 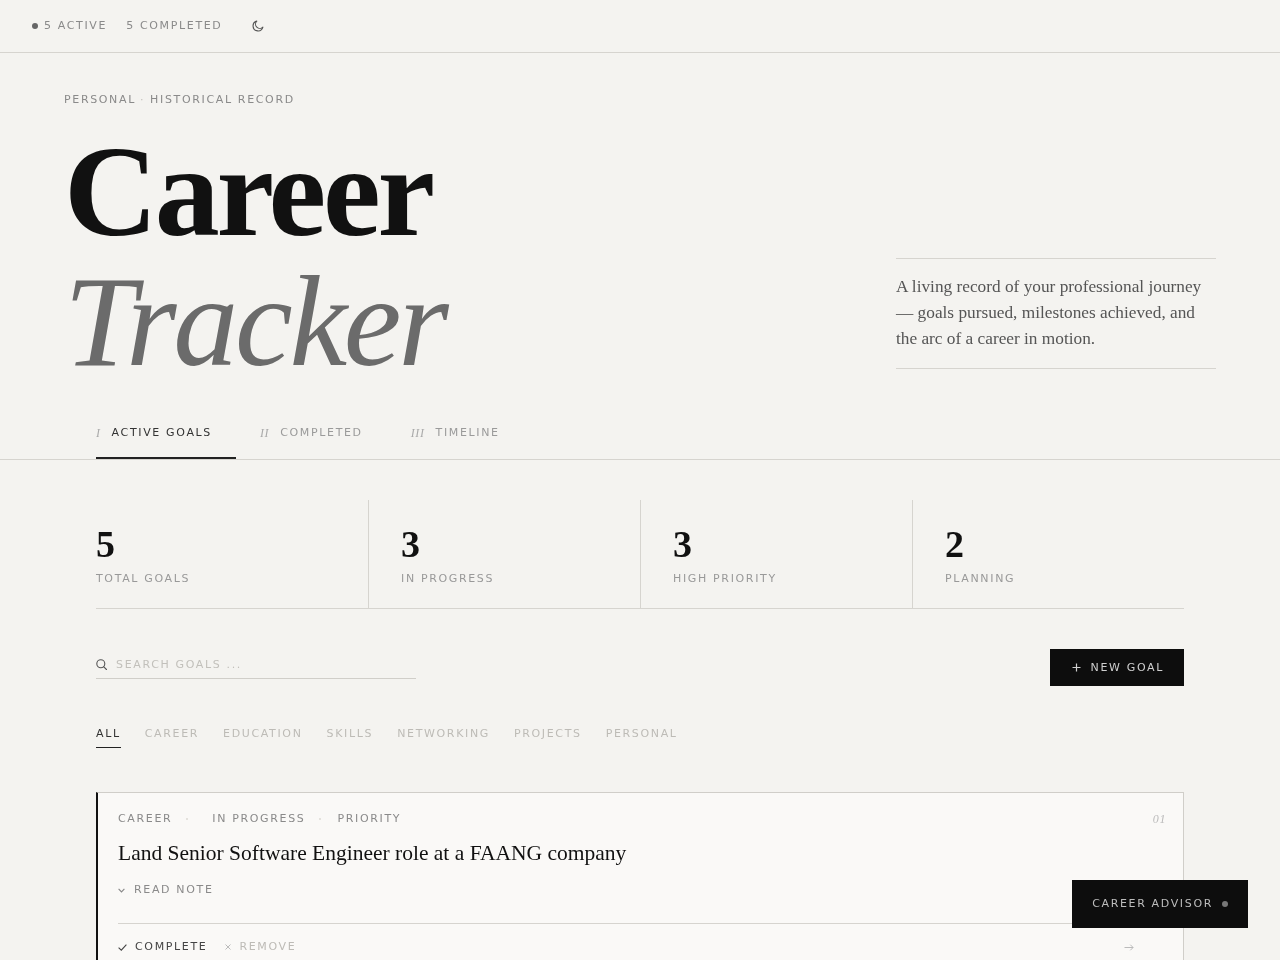 I want to click on filter-tab: PROJECTS, so click(x=547, y=737).